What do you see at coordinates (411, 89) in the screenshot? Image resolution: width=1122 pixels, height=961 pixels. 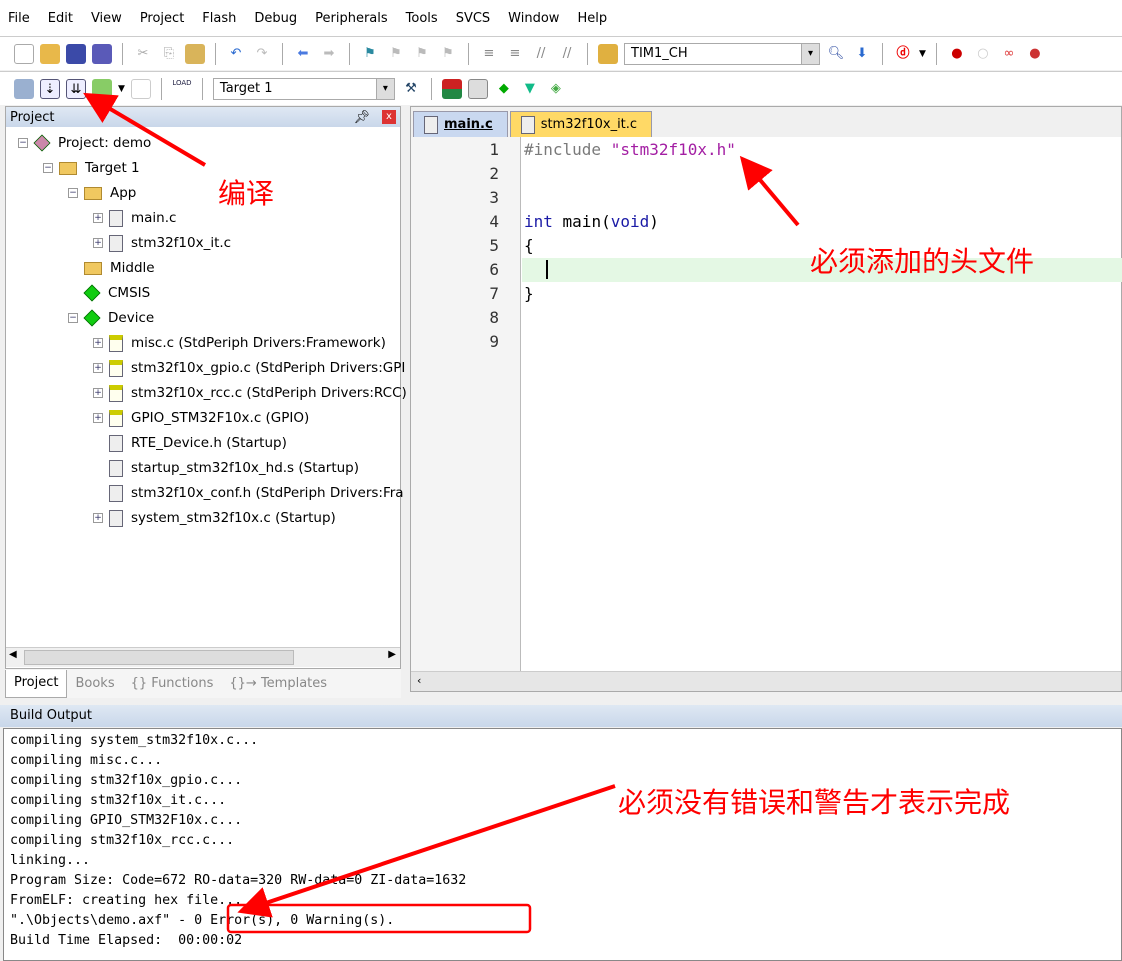 I see `options-for-target-icon: ⚒` at bounding box center [411, 89].